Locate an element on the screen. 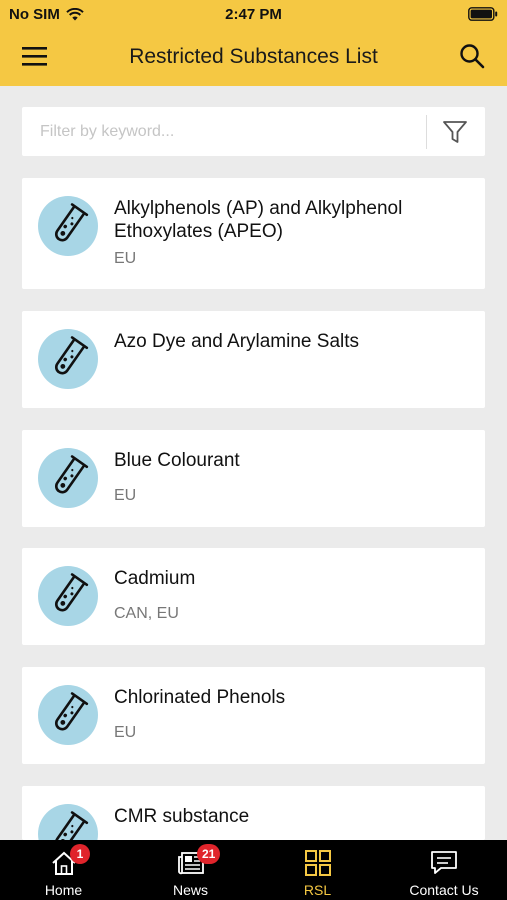 The width and height of the screenshot is (507, 900). substance-card: Cadmium CAN, EU is located at coordinates (253, 596).